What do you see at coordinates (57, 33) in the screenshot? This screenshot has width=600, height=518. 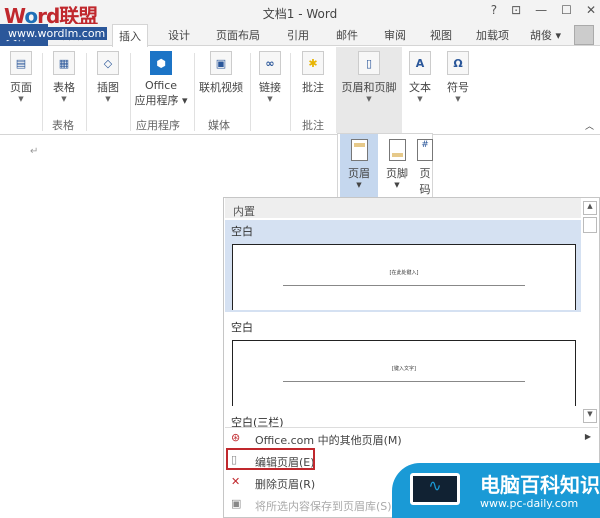 I see `watermark-url: www.wordlm.com` at bounding box center [57, 33].